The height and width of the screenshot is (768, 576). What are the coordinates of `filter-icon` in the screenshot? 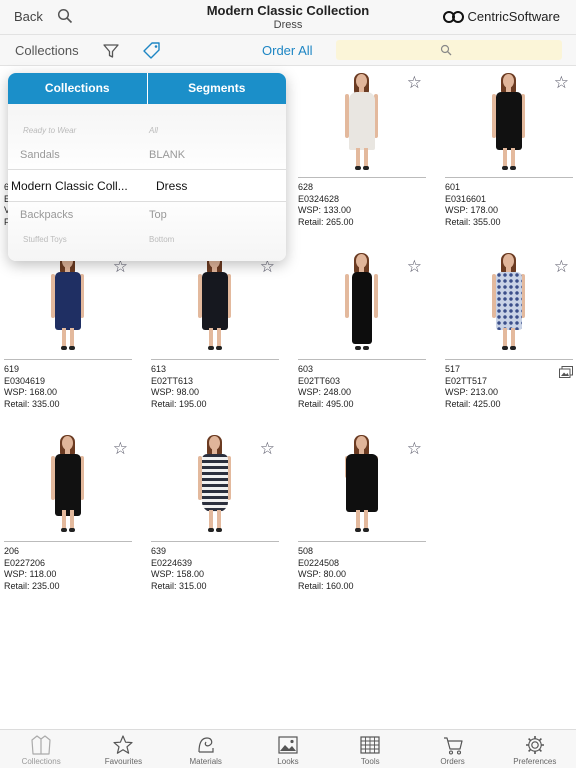 It's located at (111, 51).